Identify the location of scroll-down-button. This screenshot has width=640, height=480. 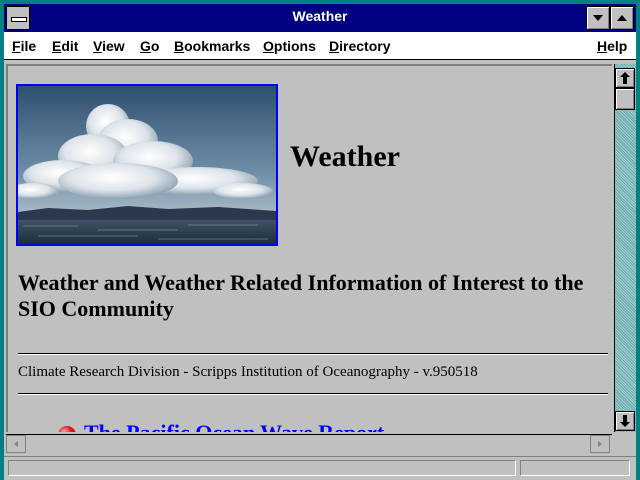
(625, 421).